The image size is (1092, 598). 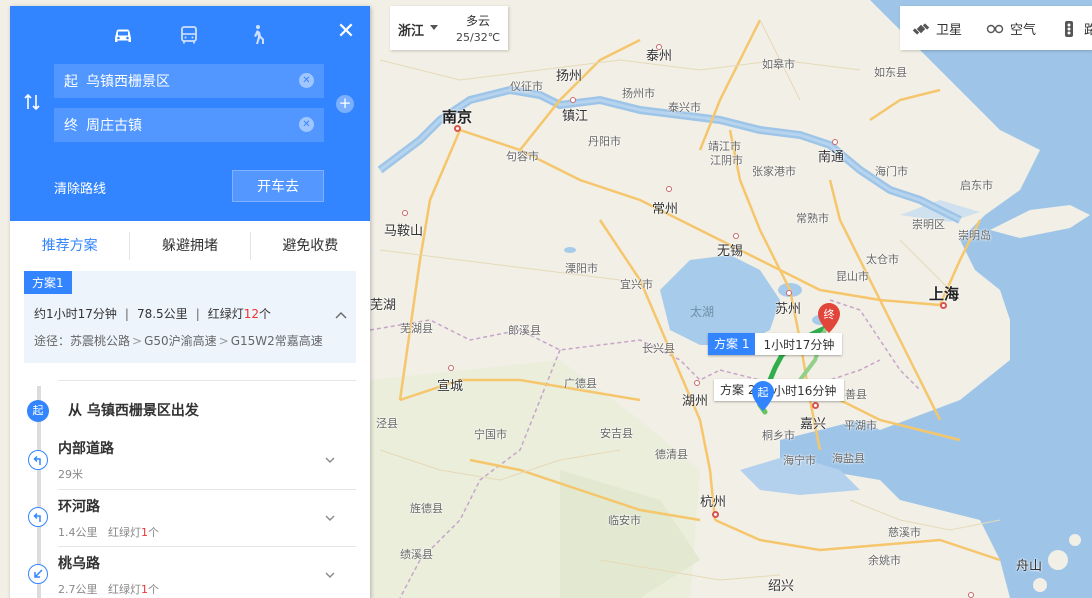 I want to click on plan-lights-suffix: 个, so click(x=265, y=314).